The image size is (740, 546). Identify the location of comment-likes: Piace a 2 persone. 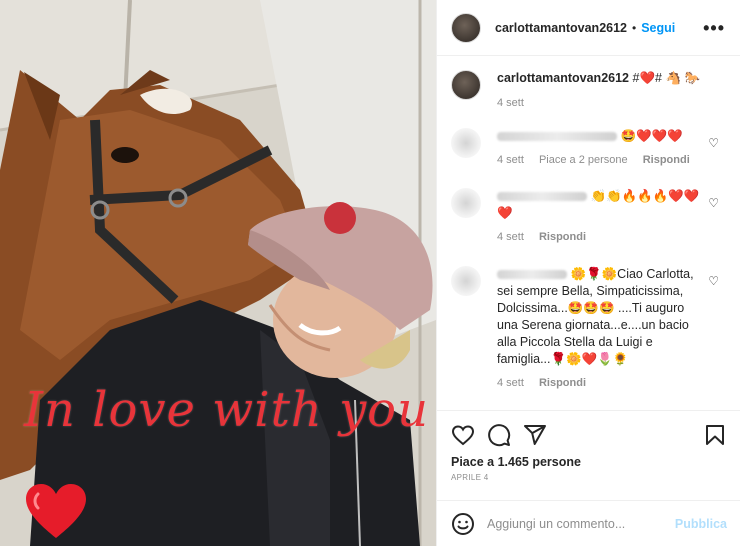
(583, 160).